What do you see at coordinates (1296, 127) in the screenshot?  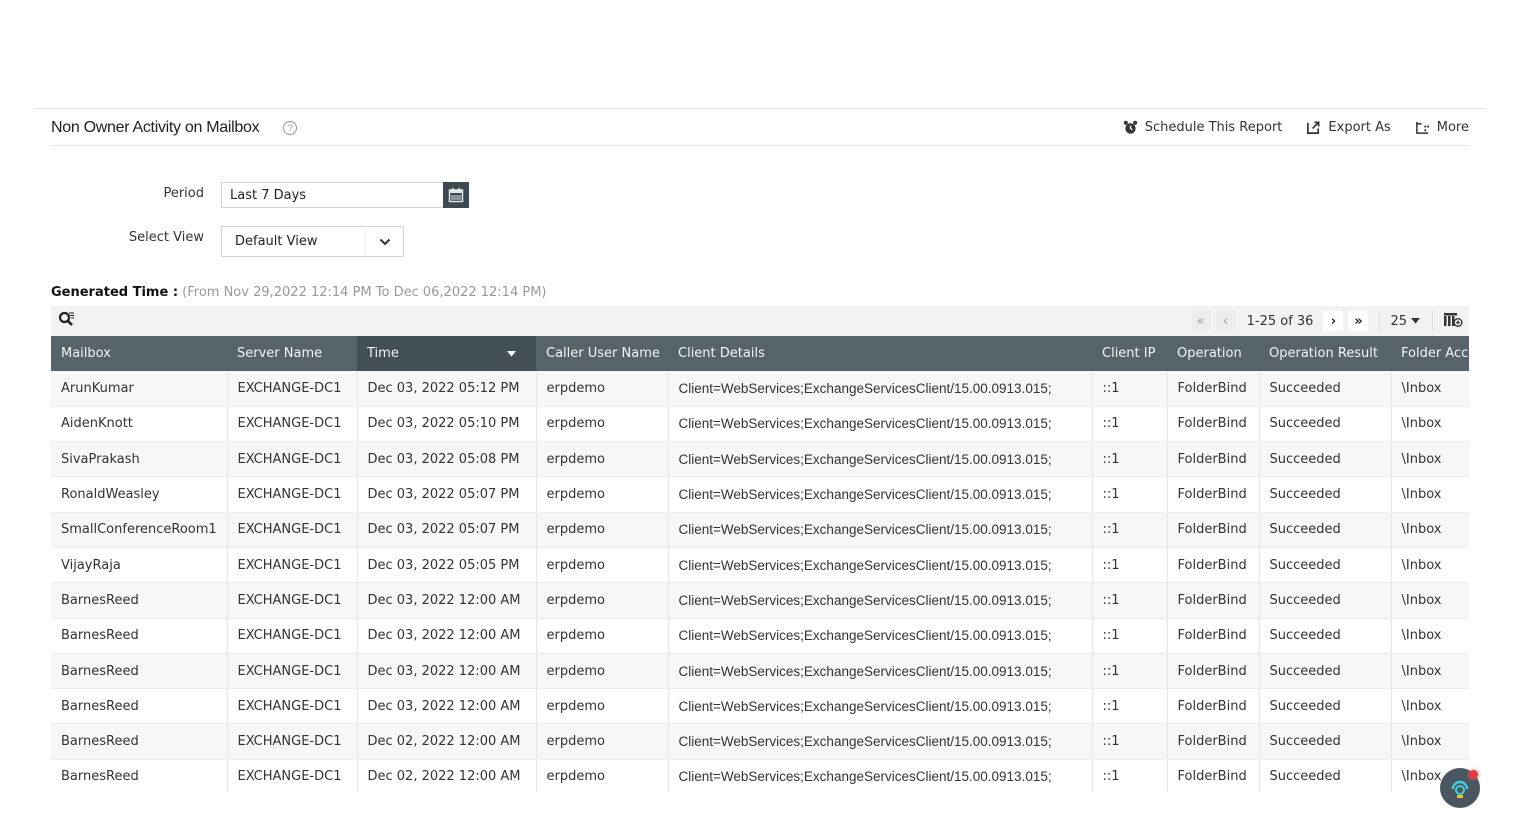 I see `report-actions: Schedule This Report Export As More` at bounding box center [1296, 127].